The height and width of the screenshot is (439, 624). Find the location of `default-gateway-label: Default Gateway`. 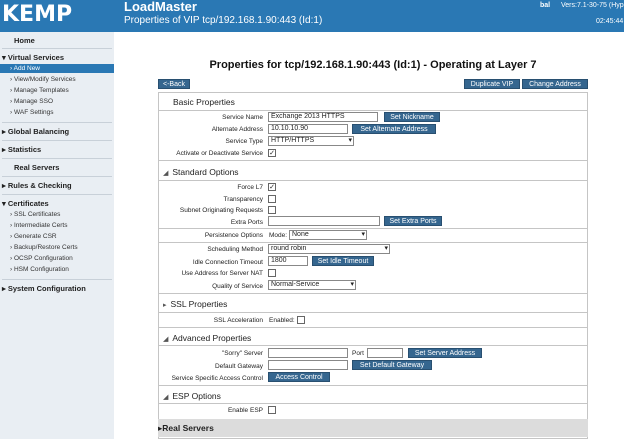

default-gateway-label: Default Gateway is located at coordinates (238, 366).